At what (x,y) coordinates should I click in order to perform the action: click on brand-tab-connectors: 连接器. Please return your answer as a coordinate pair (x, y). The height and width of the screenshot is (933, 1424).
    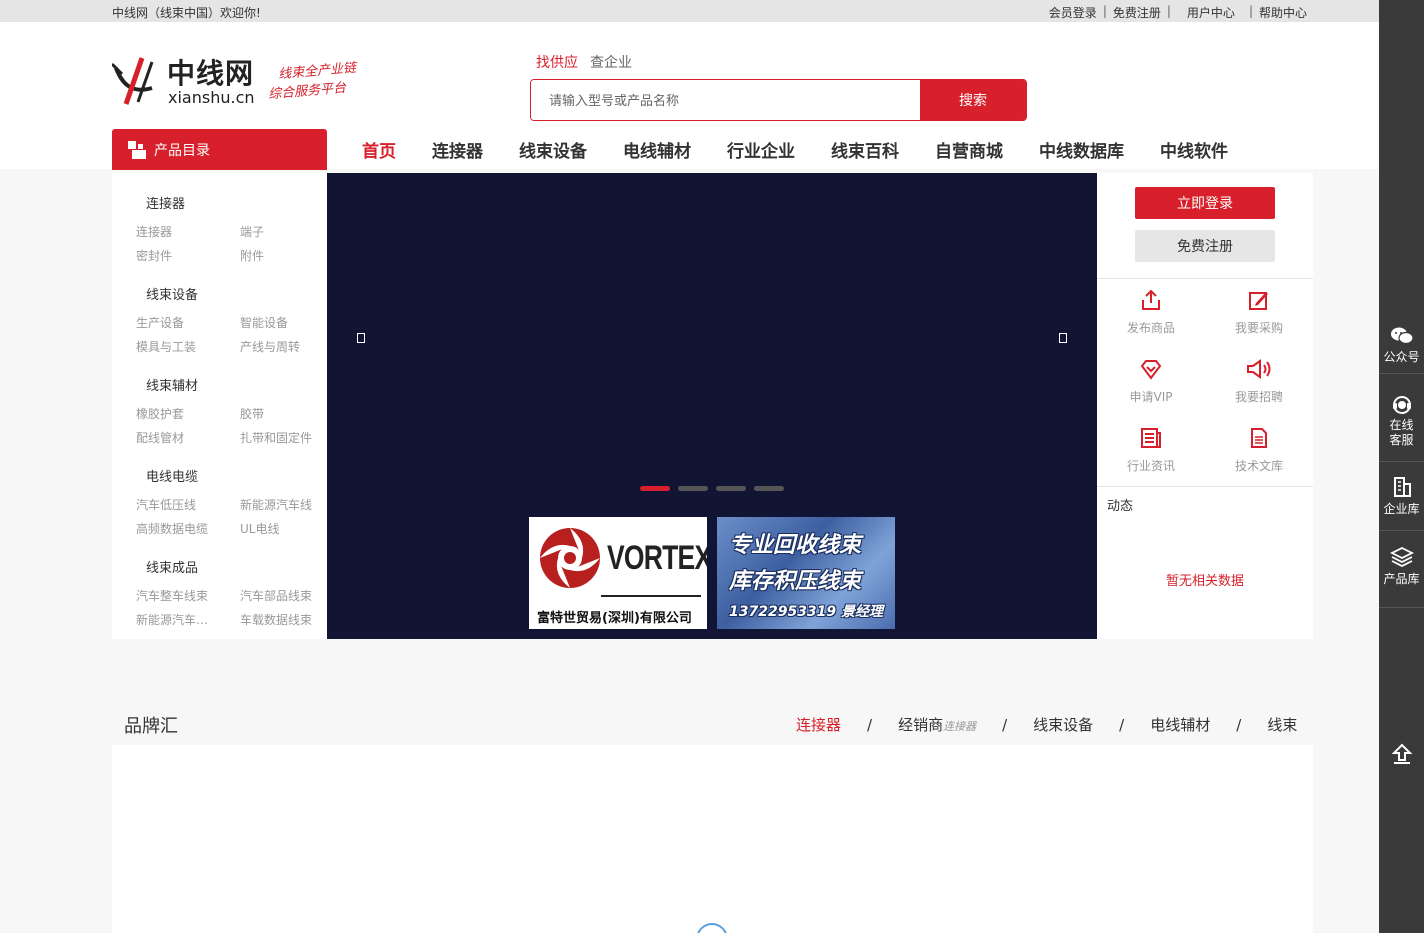
    Looking at the image, I should click on (818, 724).